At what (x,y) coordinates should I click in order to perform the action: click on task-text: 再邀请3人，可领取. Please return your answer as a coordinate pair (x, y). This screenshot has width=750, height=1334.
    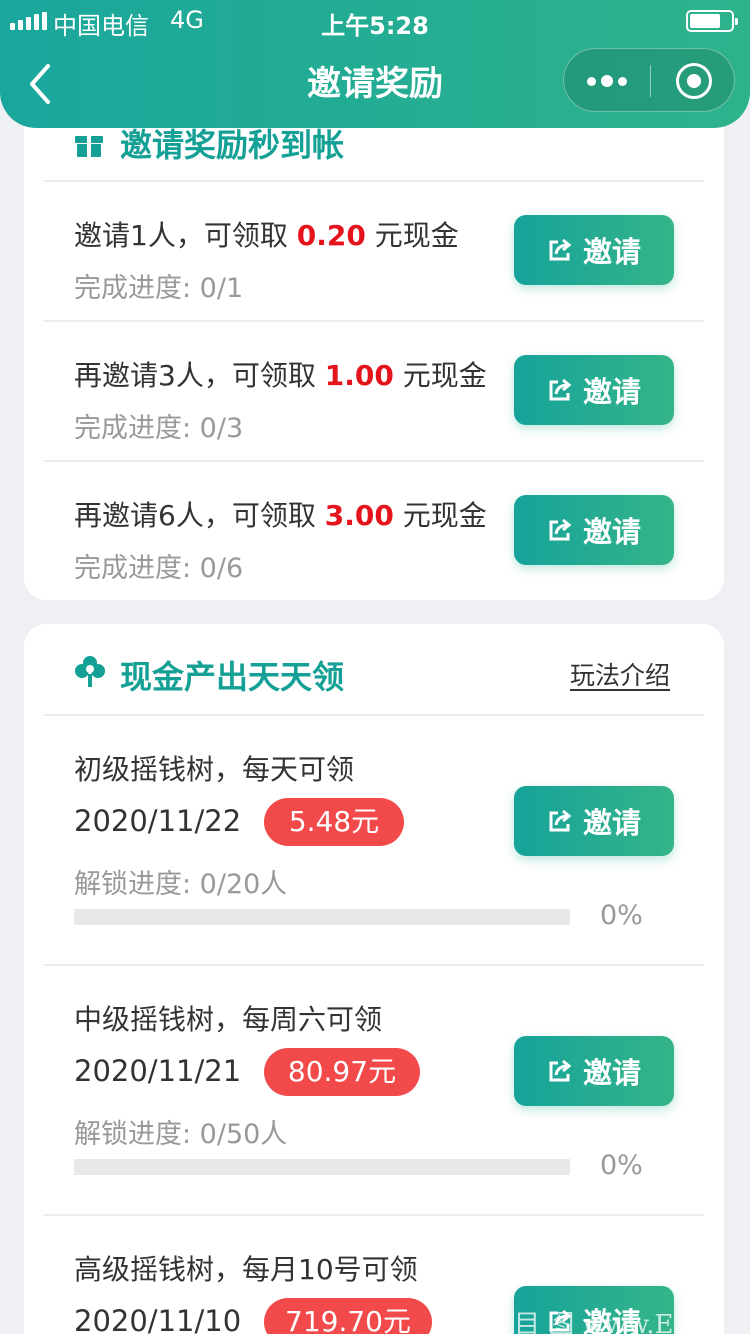
    Looking at the image, I should click on (199, 375).